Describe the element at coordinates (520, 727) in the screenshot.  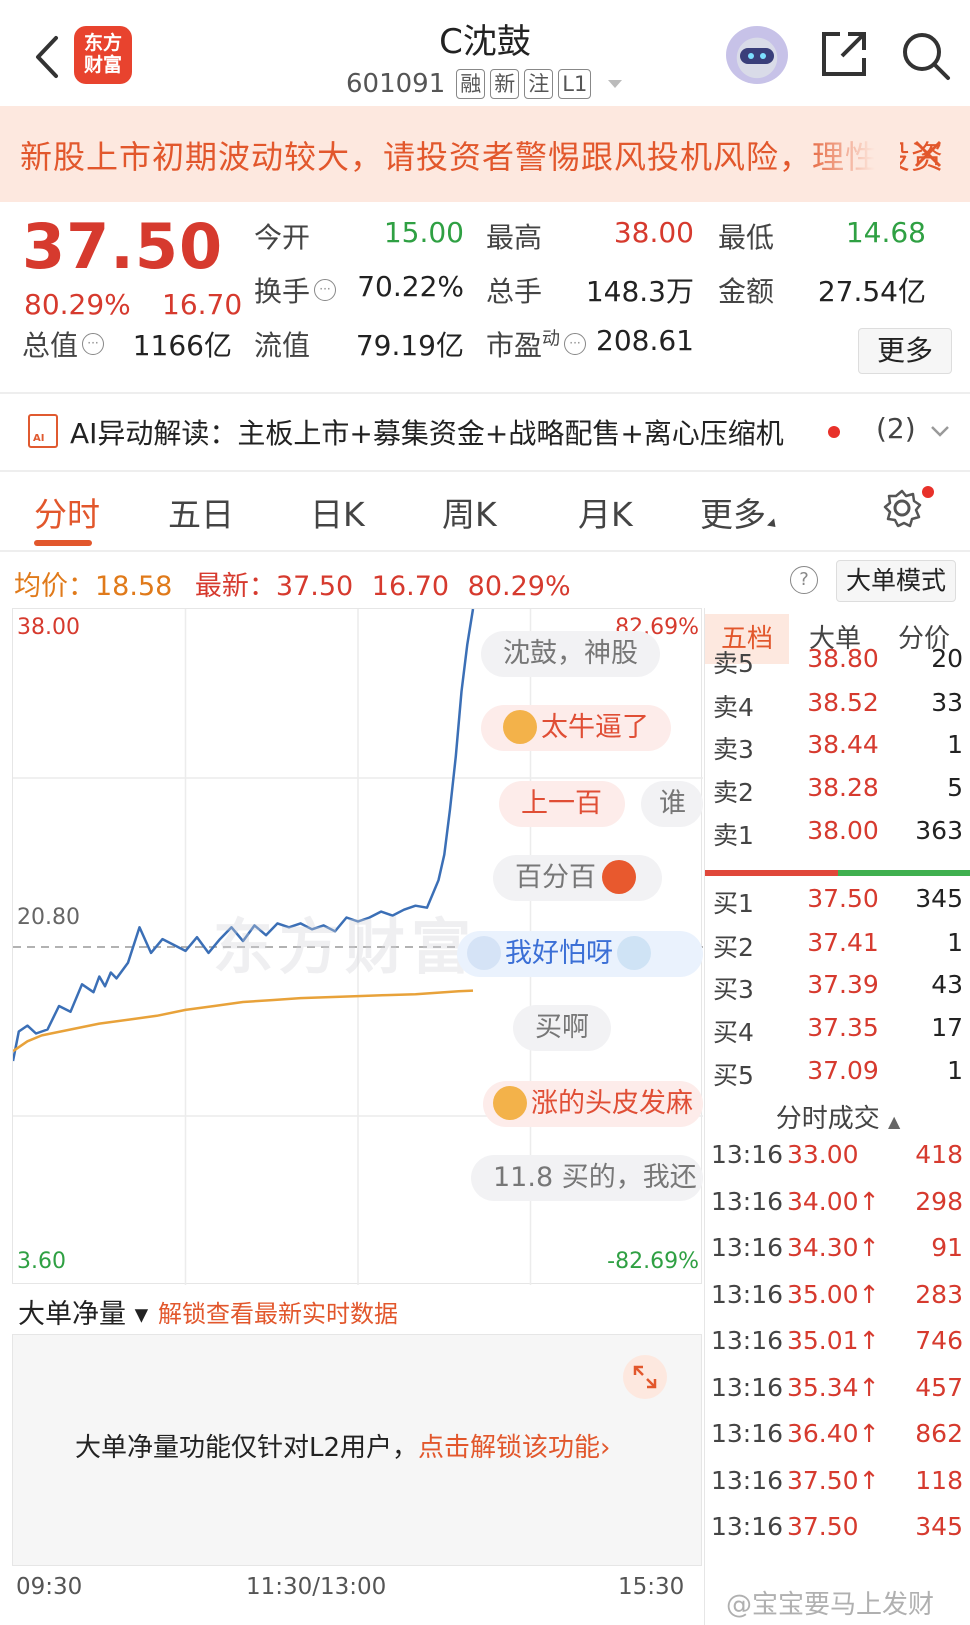
I see `ox-emoji-icon` at that location.